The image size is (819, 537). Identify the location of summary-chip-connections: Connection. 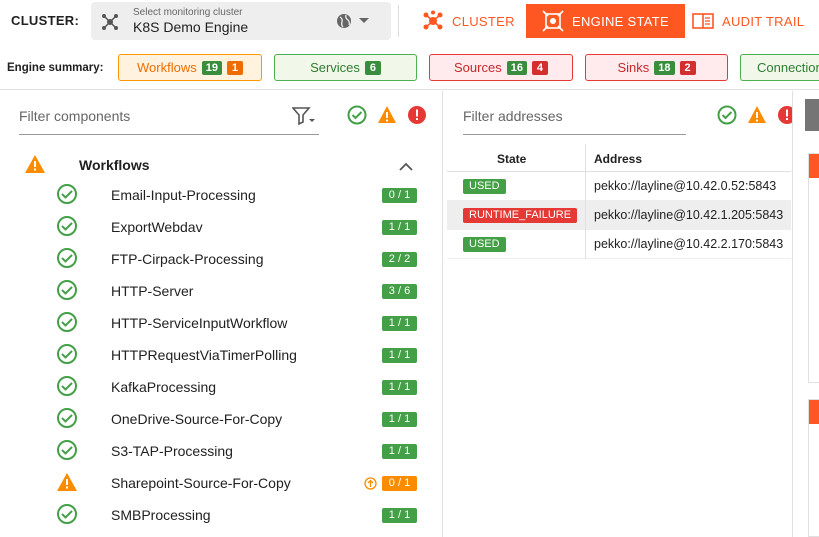
(779, 67).